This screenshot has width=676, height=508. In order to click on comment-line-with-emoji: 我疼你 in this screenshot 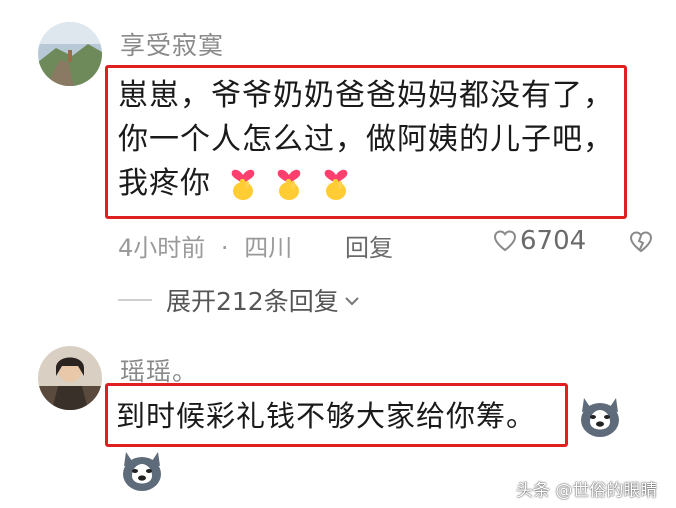, I will do `click(373, 184)`.